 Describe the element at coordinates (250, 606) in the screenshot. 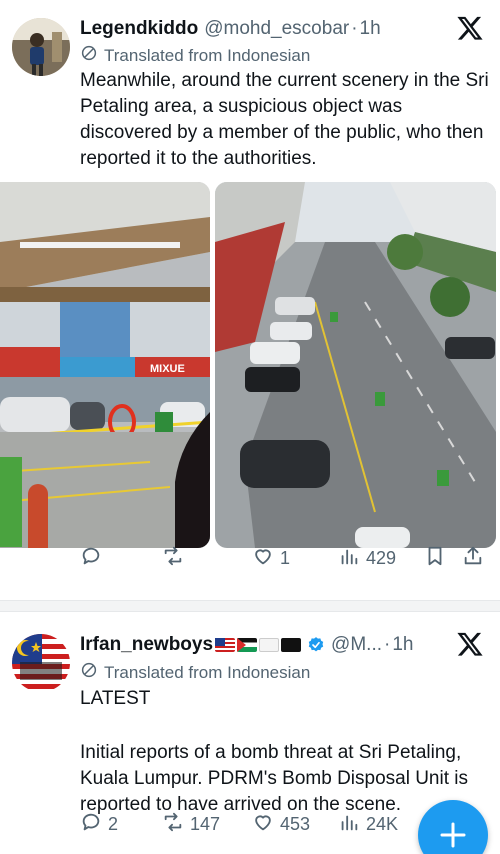

I see `tweet-divider` at that location.